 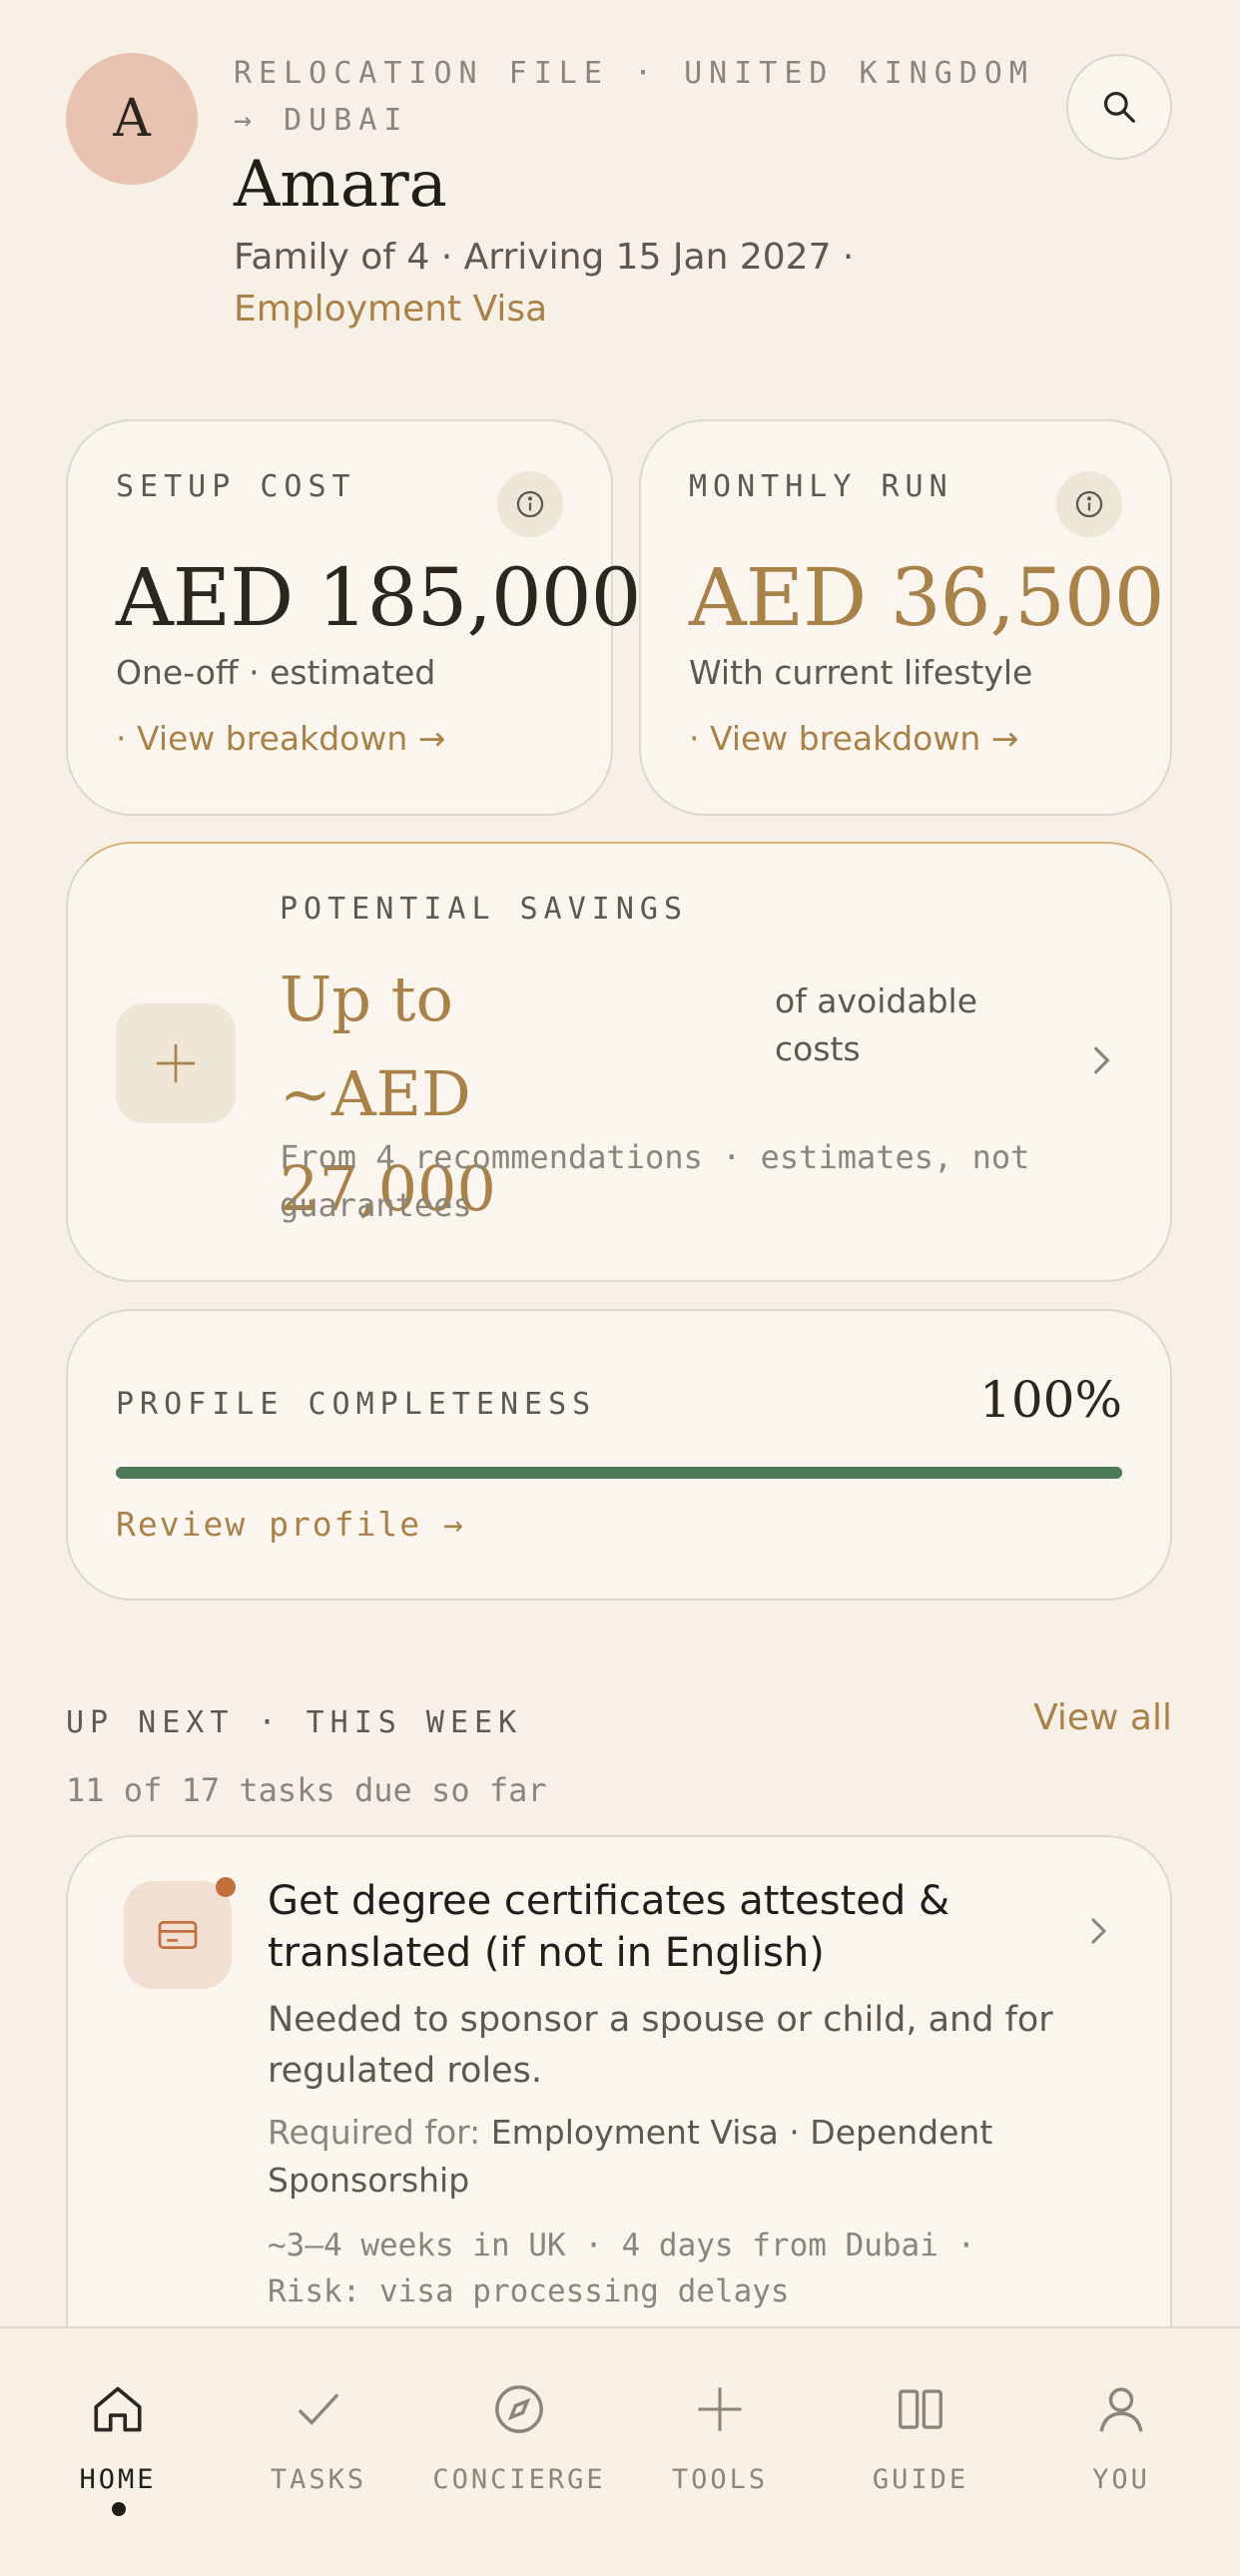 I want to click on monthly-run-note: With current lifestyle, so click(x=861, y=672).